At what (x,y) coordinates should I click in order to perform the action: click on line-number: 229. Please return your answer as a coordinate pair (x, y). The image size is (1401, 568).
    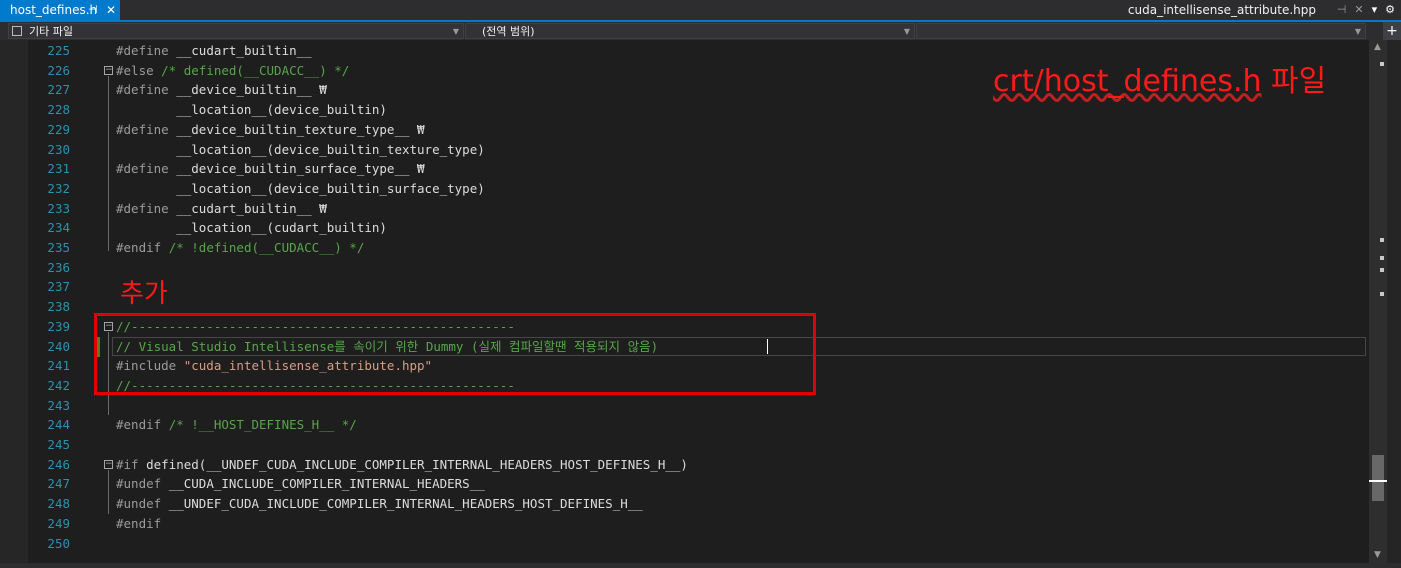
    Looking at the image, I should click on (58, 129).